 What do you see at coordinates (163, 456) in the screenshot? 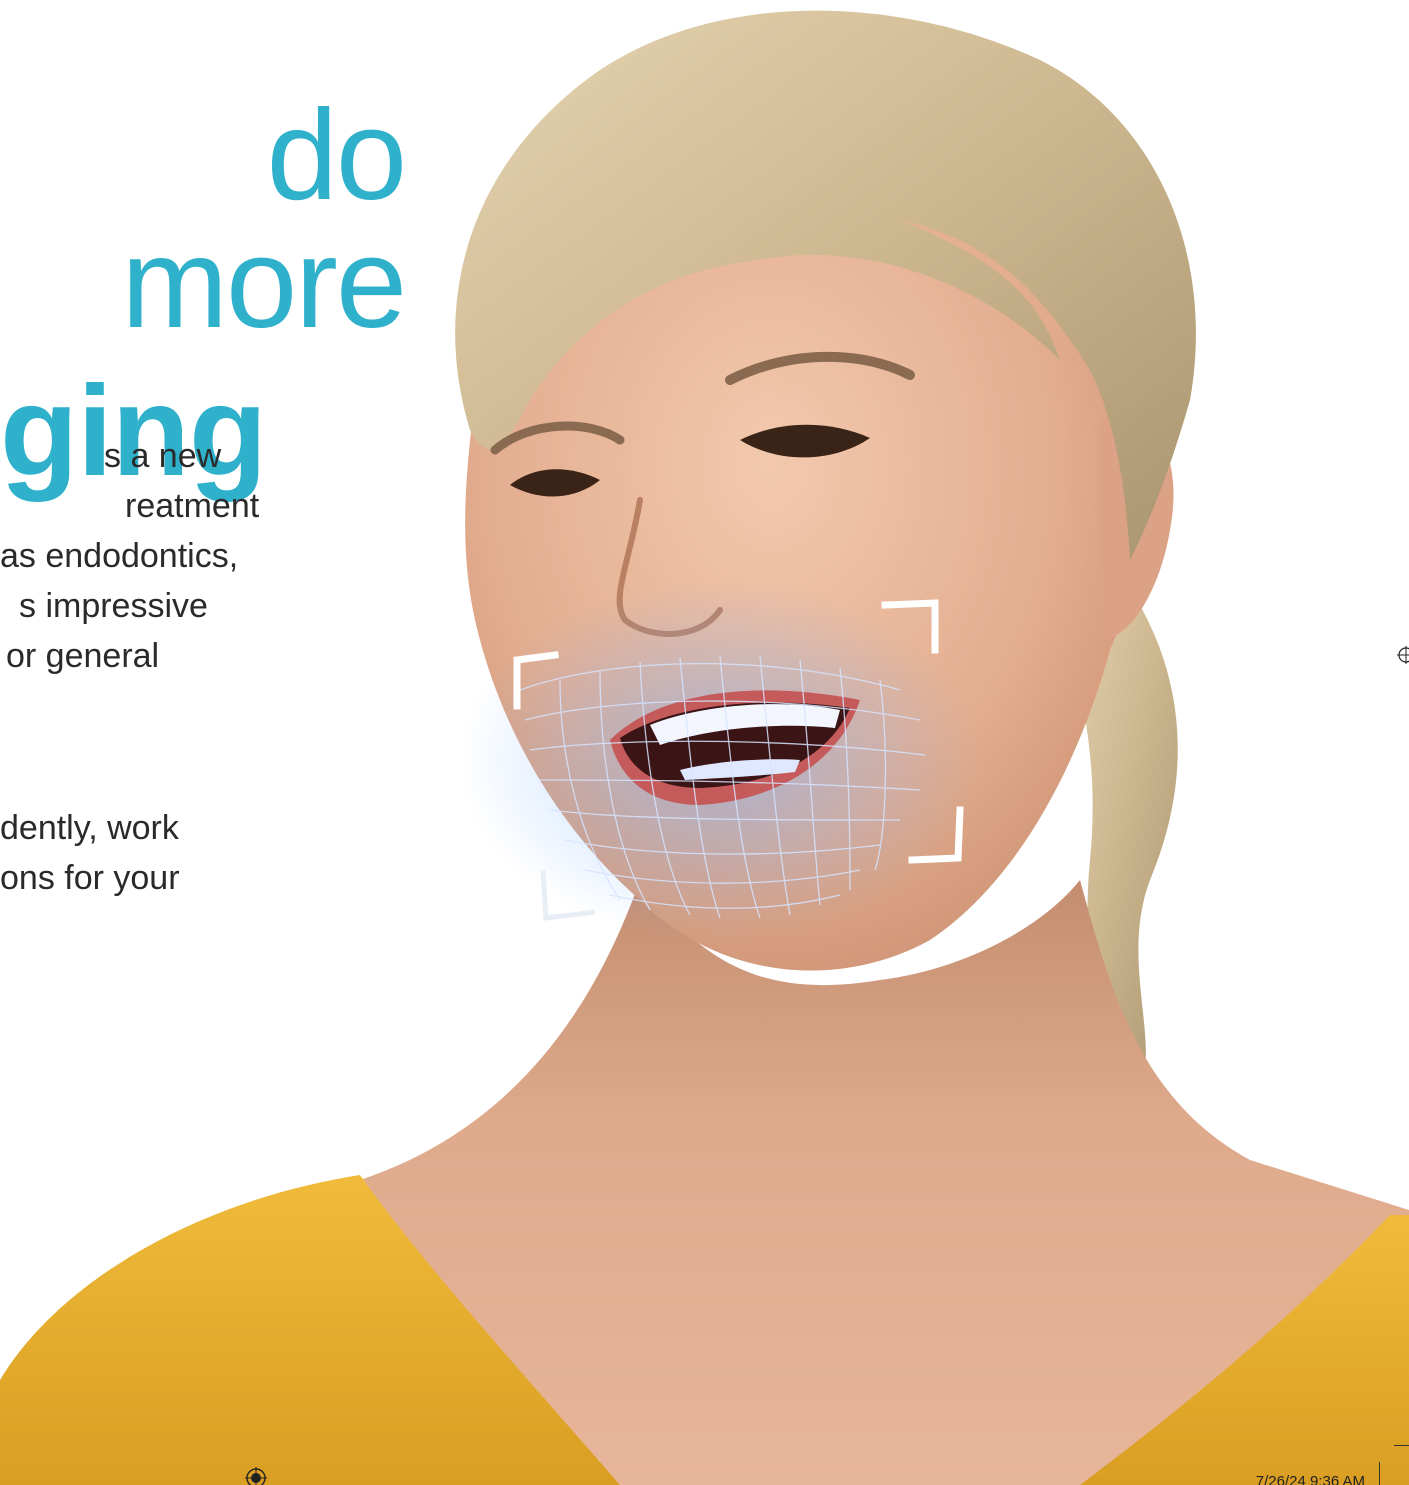
I see `paragraph1-line: s a new` at bounding box center [163, 456].